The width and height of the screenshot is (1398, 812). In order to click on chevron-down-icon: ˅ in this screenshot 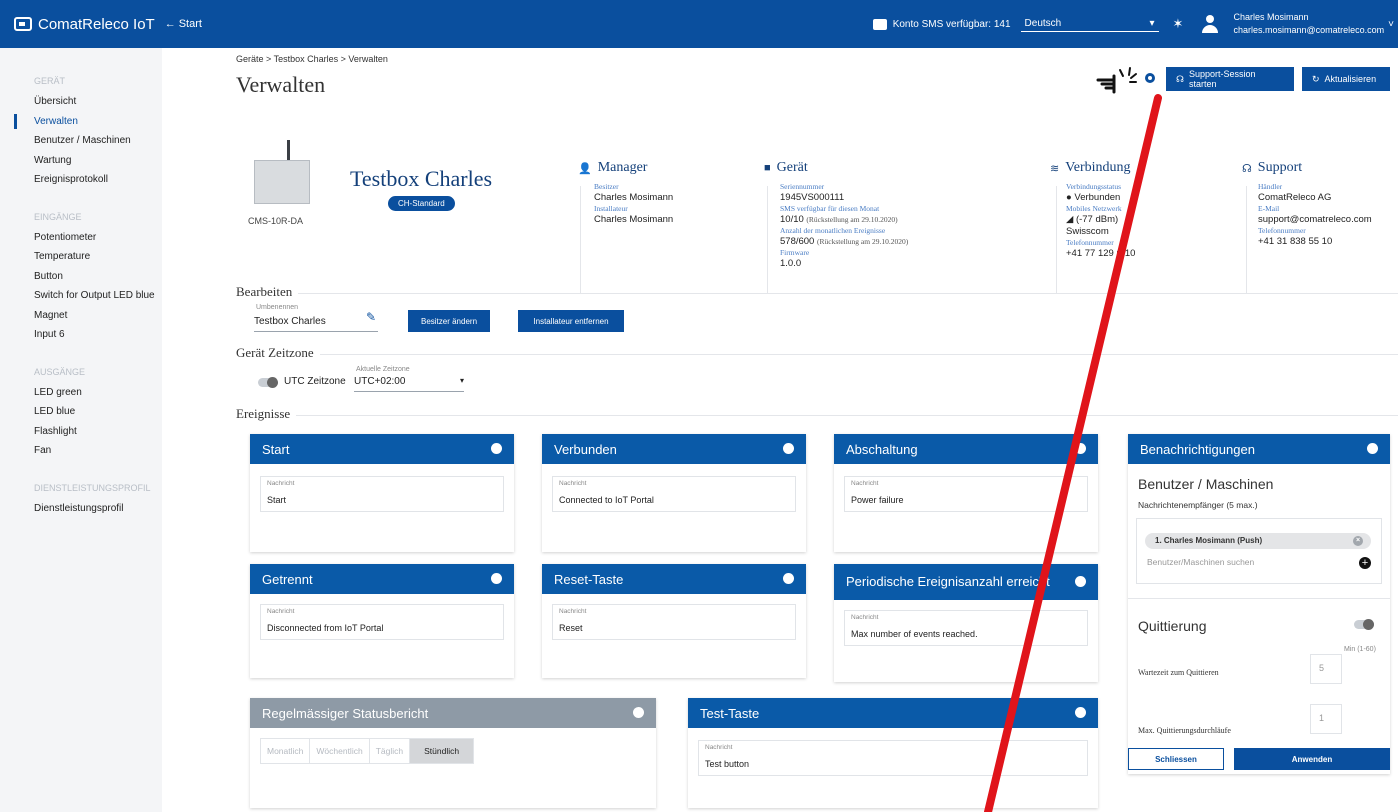, I will do `click(1391, 24)`.